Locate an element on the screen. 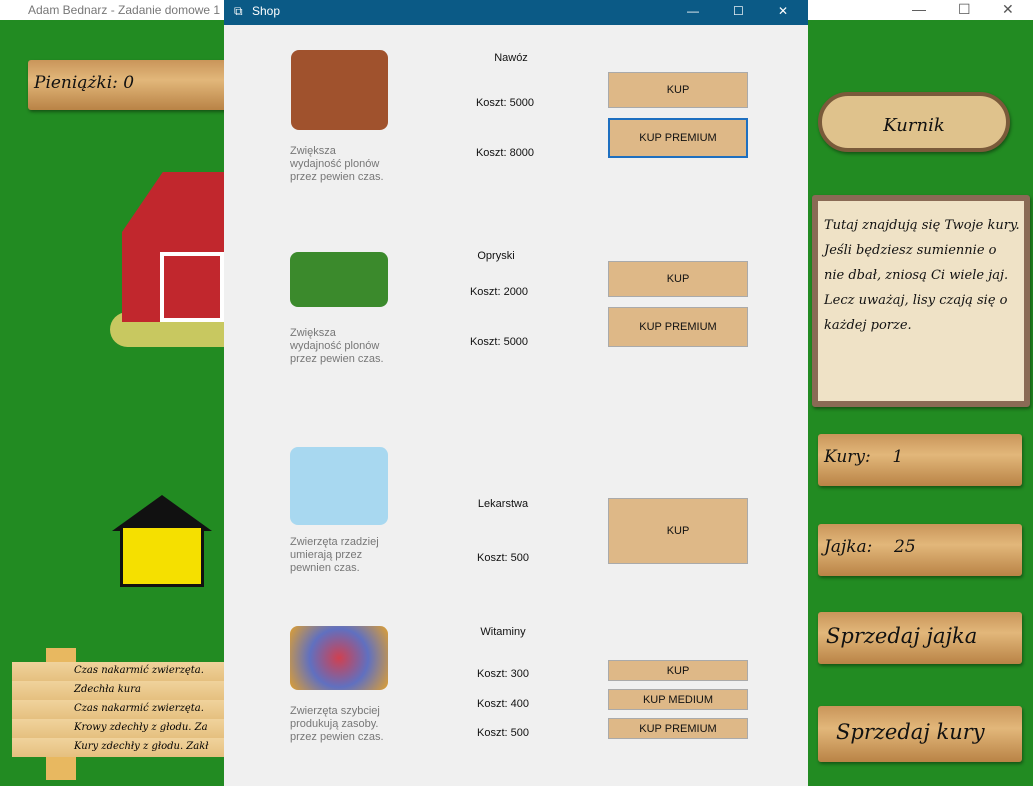 The height and width of the screenshot is (786, 1033). hens-label: Kury: is located at coordinates (847, 457).